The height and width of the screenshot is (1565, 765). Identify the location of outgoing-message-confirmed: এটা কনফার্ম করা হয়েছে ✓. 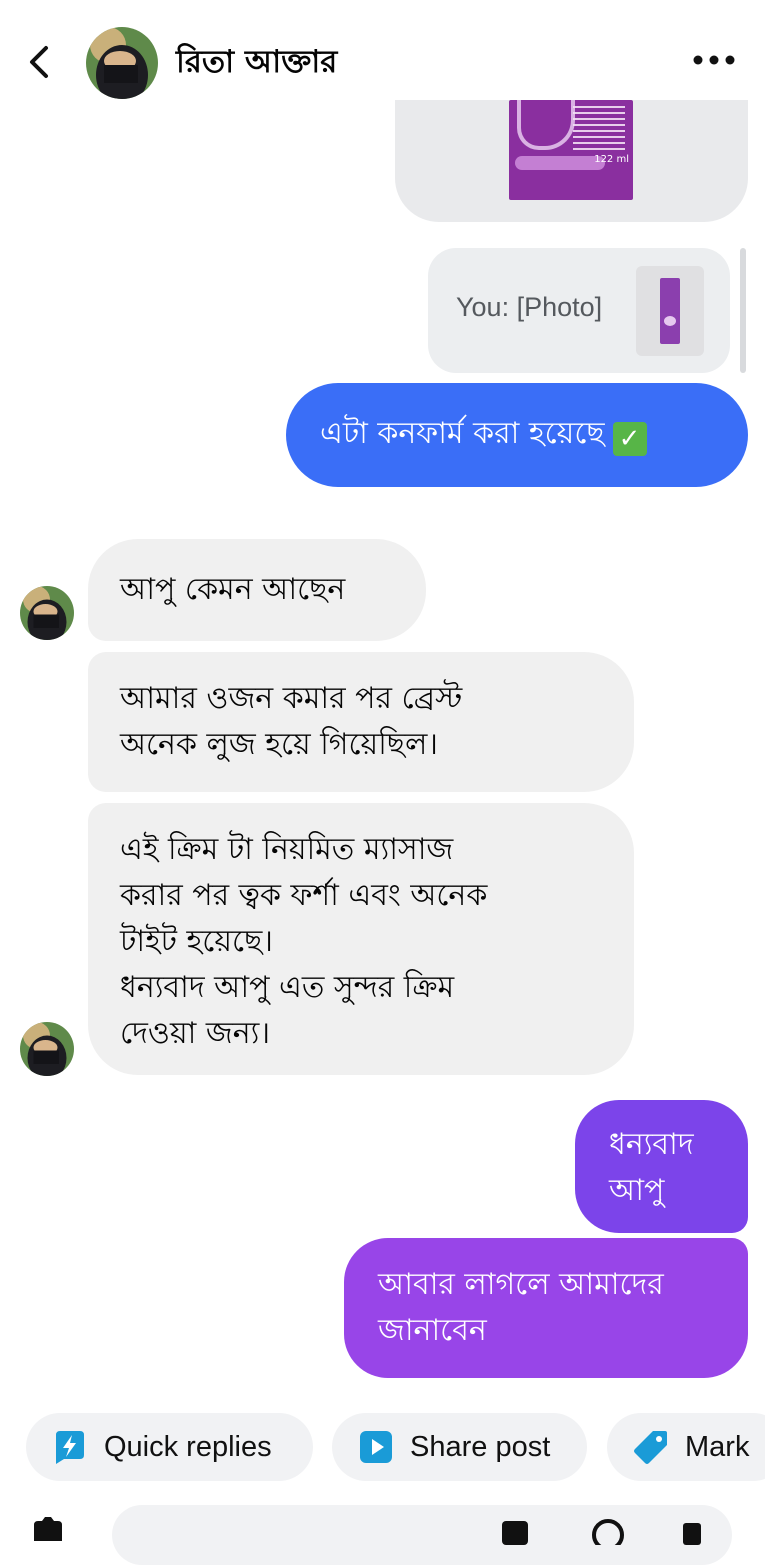
(517, 435).